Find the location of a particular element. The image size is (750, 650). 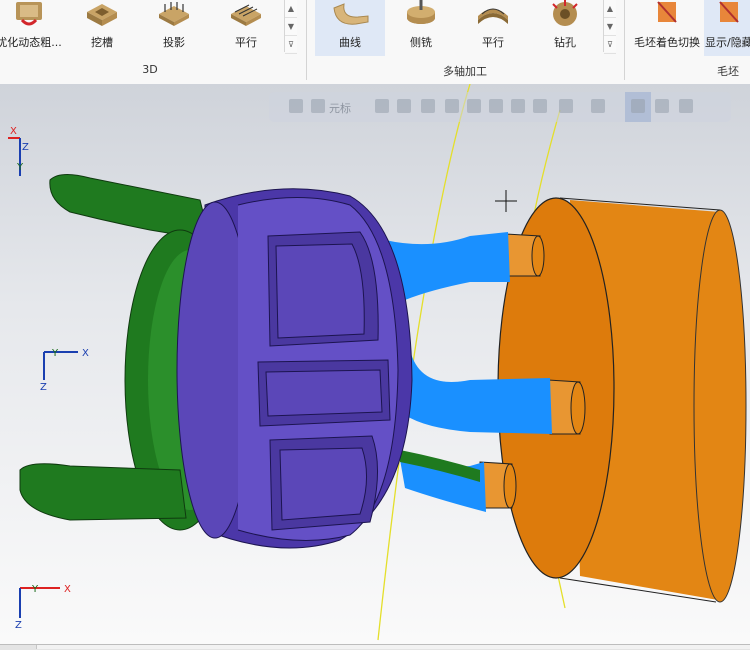

selection-toolbar: 元标 is located at coordinates (500, 107).